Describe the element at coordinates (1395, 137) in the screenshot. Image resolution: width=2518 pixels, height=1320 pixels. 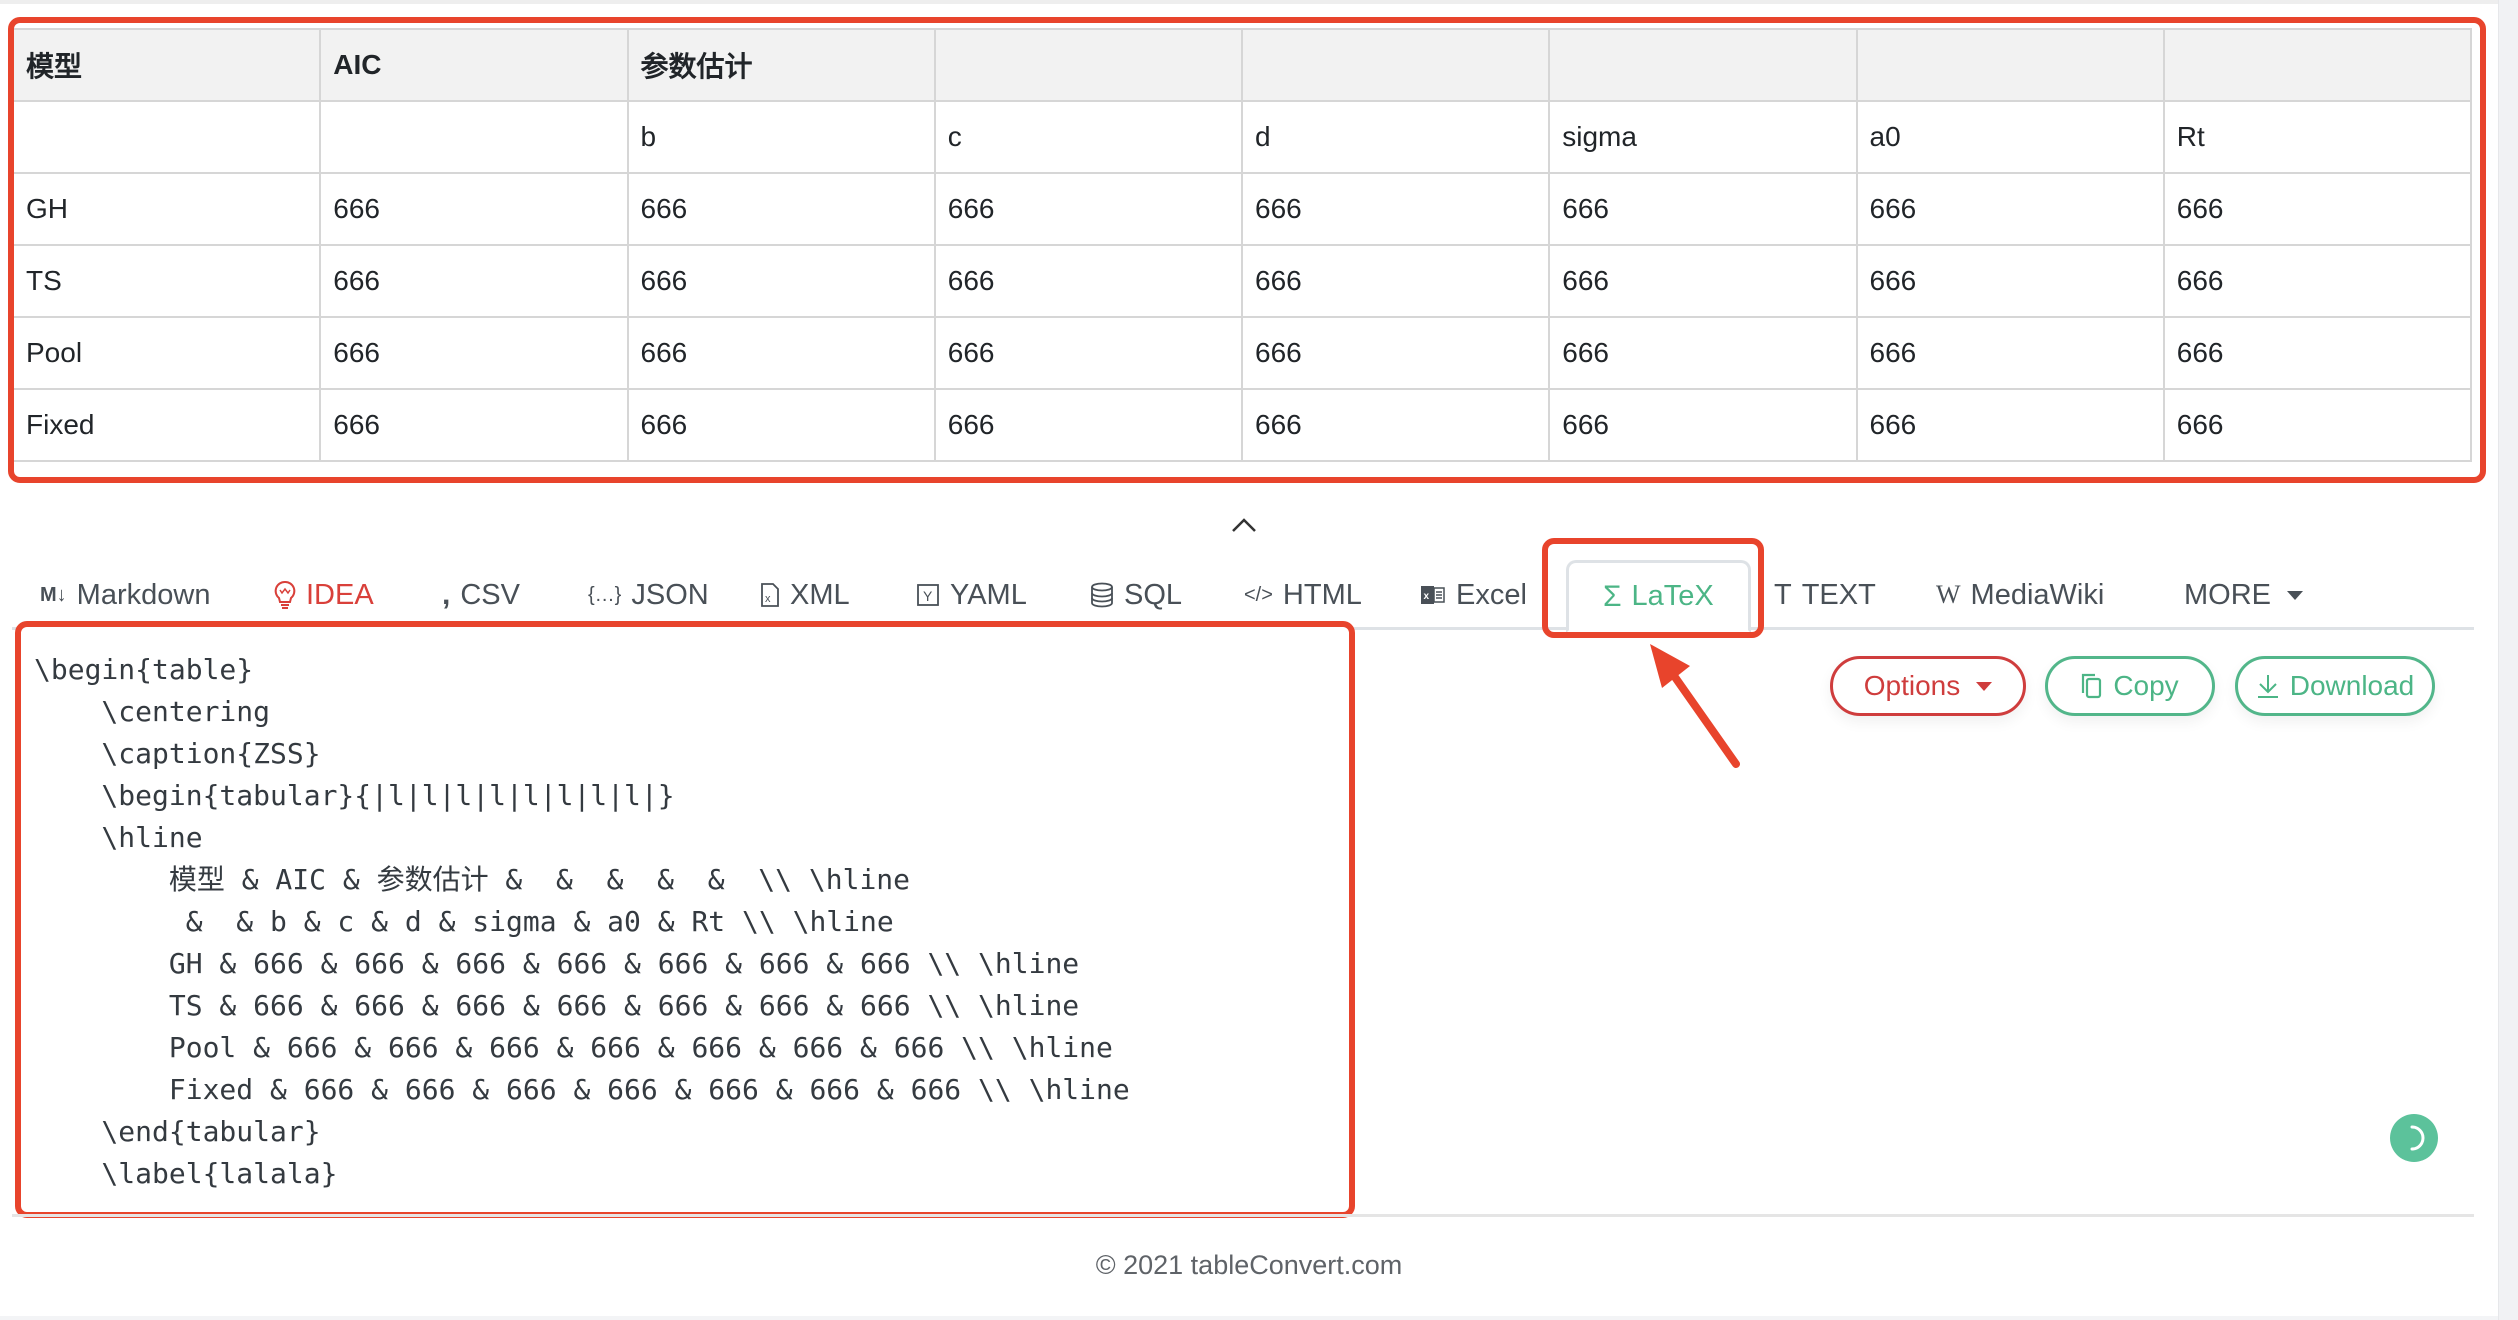
I see `table-cell: d` at that location.